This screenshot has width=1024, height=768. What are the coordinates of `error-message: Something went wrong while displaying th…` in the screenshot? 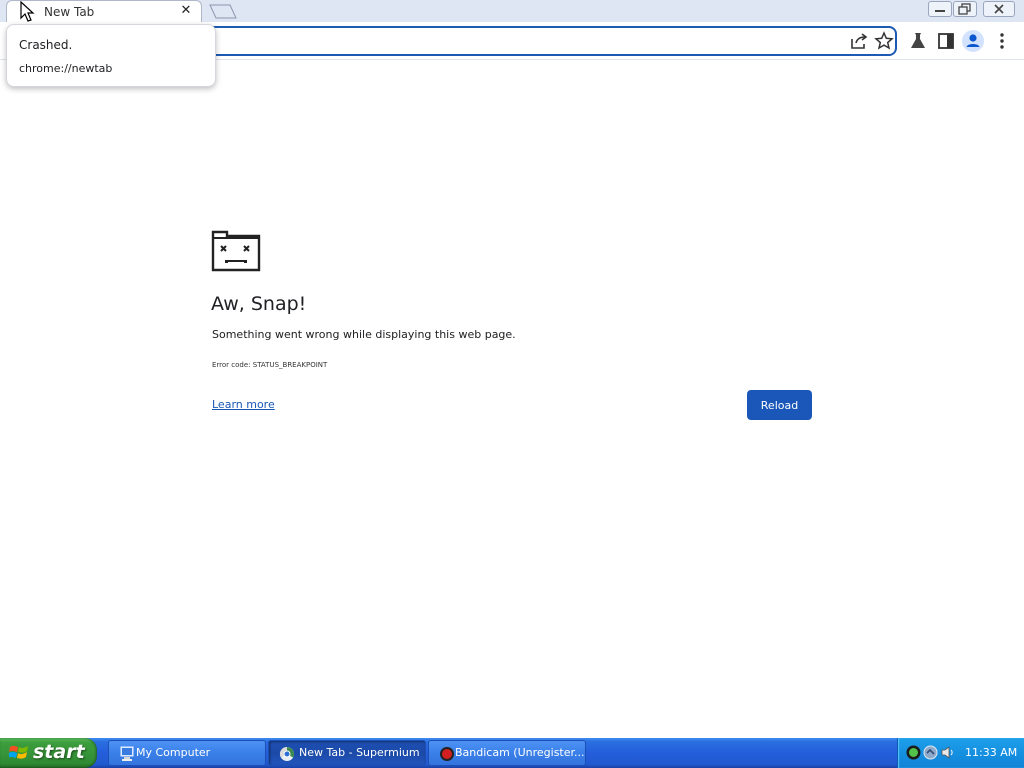 It's located at (364, 334).